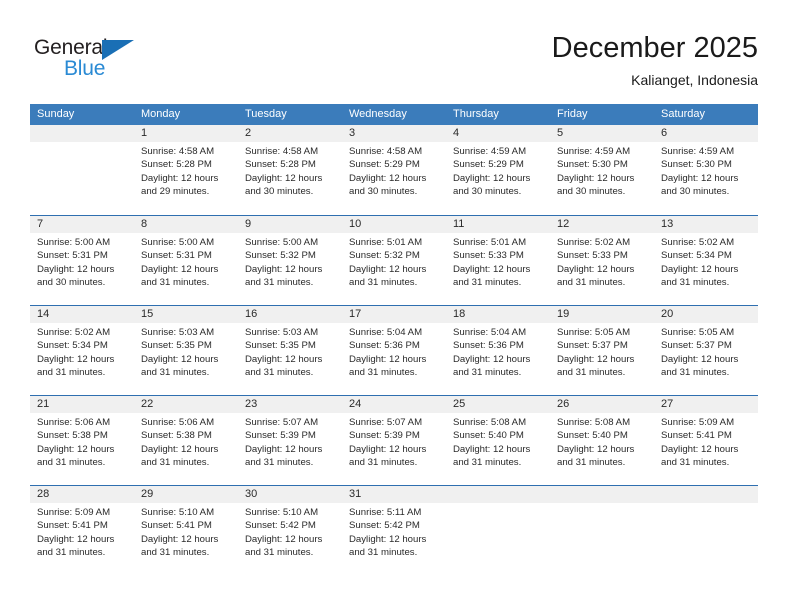 The width and height of the screenshot is (792, 612). Describe the element at coordinates (706, 404) in the screenshot. I see `day-number: 27` at that location.